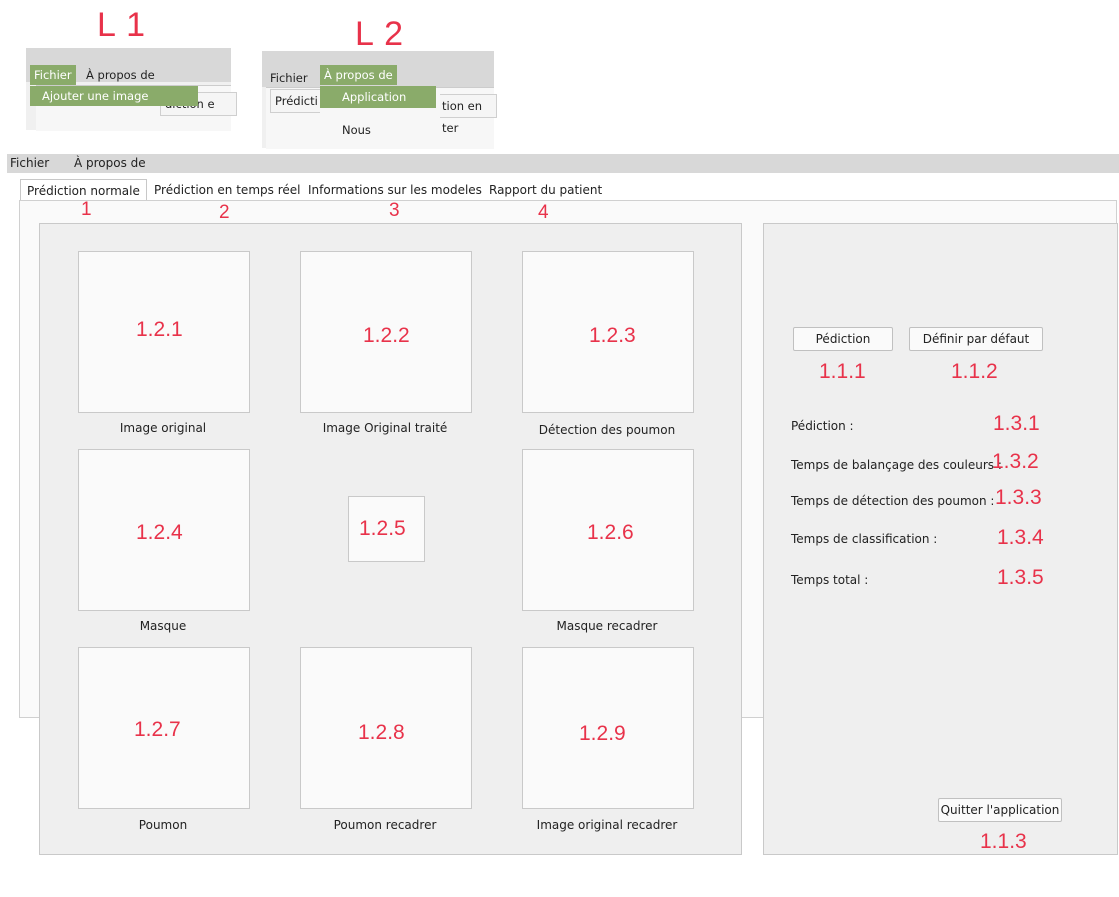  What do you see at coordinates (1020, 577) in the screenshot?
I see `result-value-1-3-5: 1.3.5` at bounding box center [1020, 577].